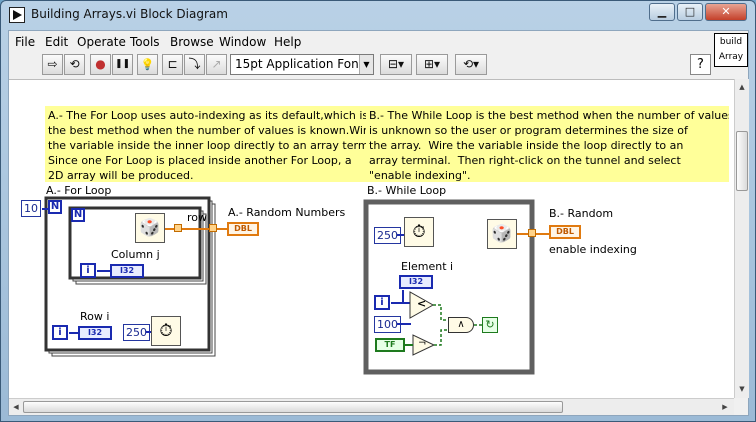 This screenshot has width=756, height=422. What do you see at coordinates (242, 42) in the screenshot?
I see `menu-window: Window` at bounding box center [242, 42].